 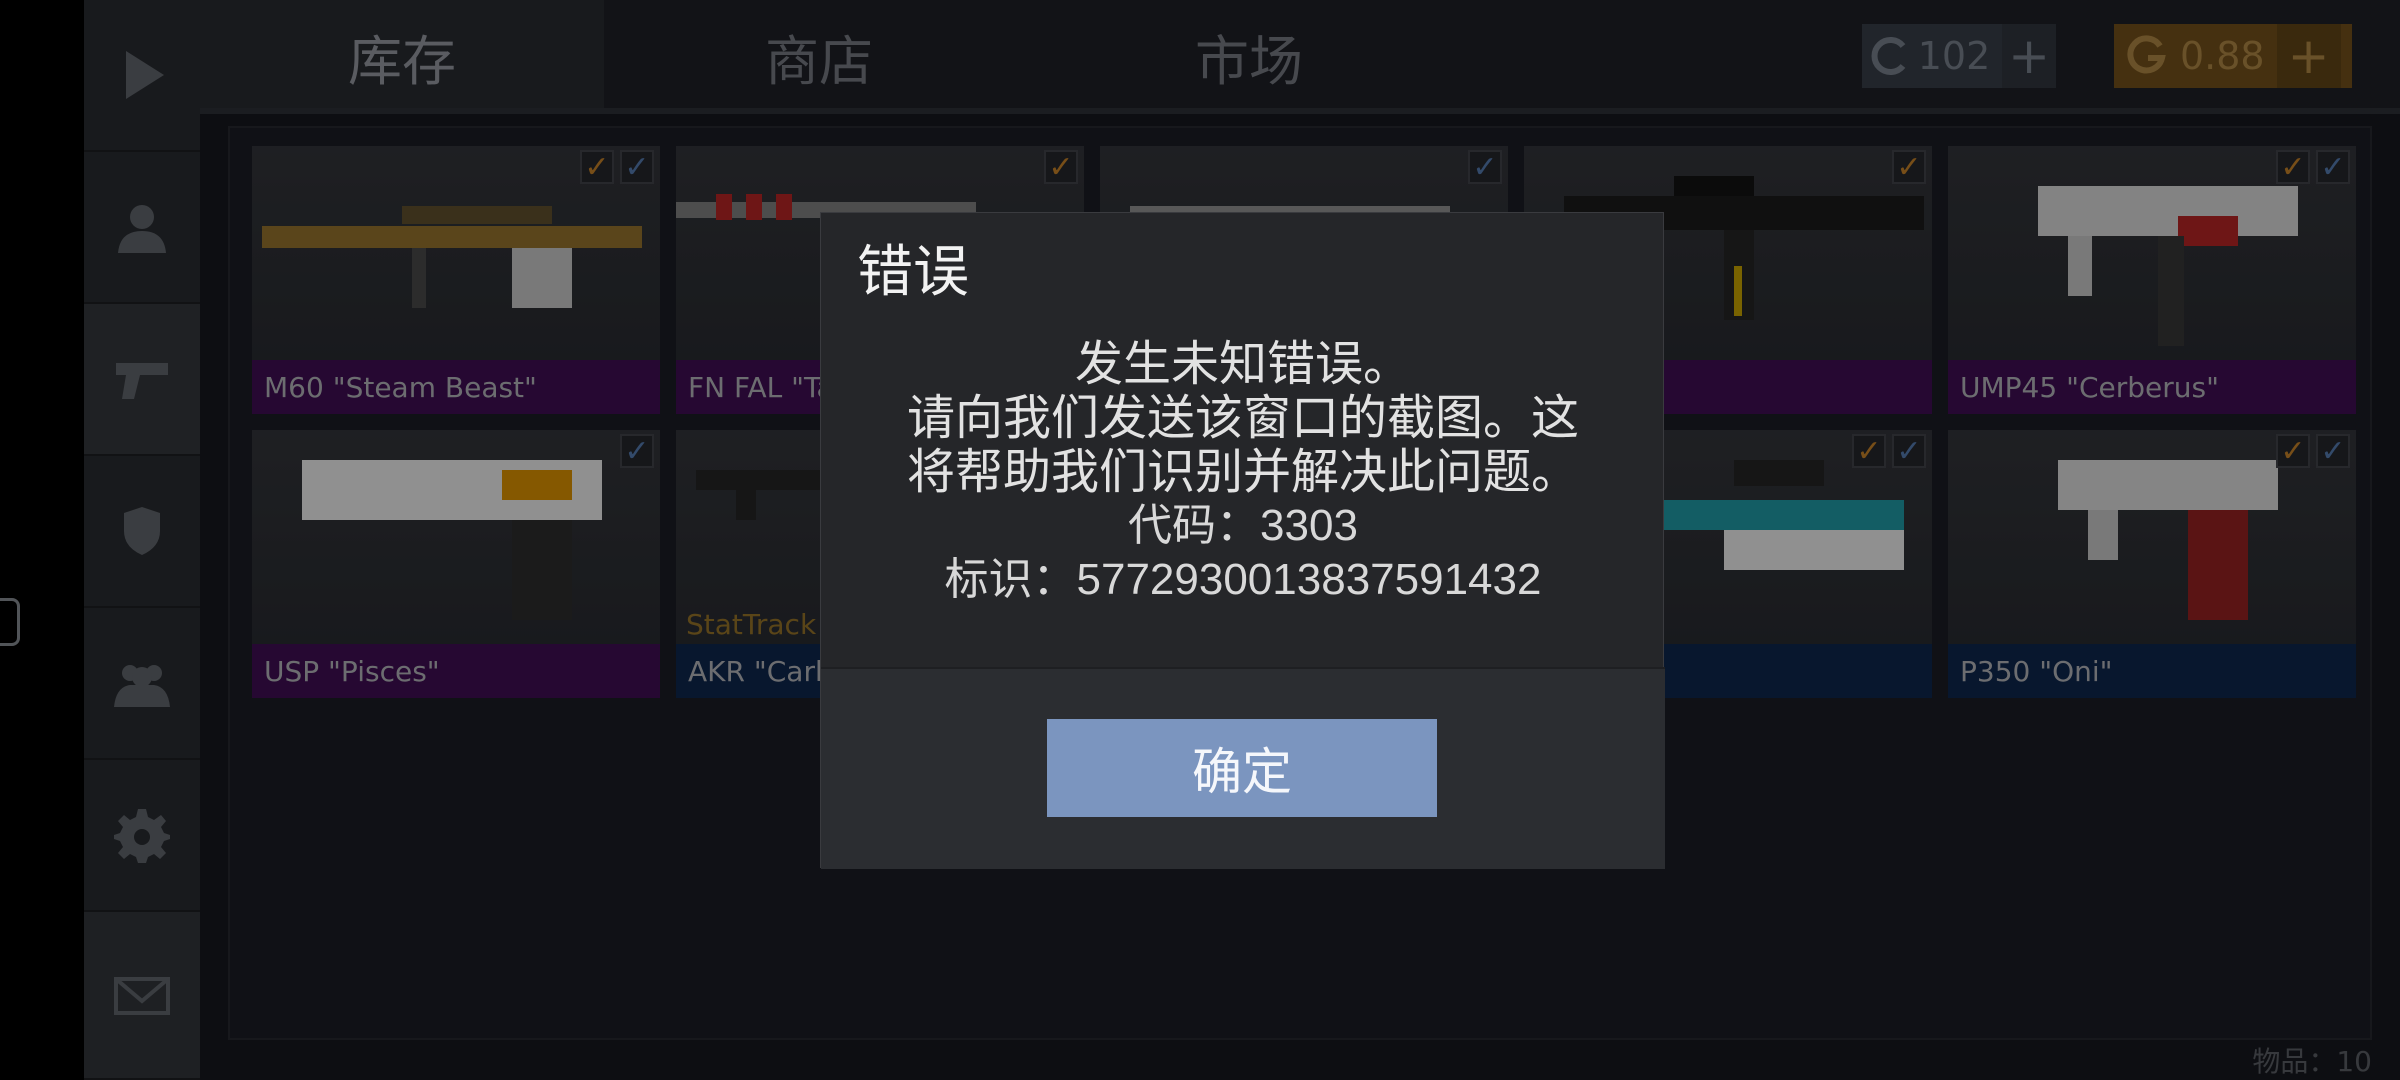 I want to click on message-line: 发生未知错误。, so click(x=1242, y=364).